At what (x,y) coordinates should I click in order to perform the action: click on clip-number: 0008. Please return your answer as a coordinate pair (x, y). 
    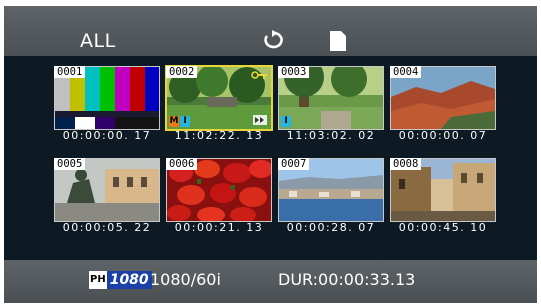
    Looking at the image, I should click on (406, 164).